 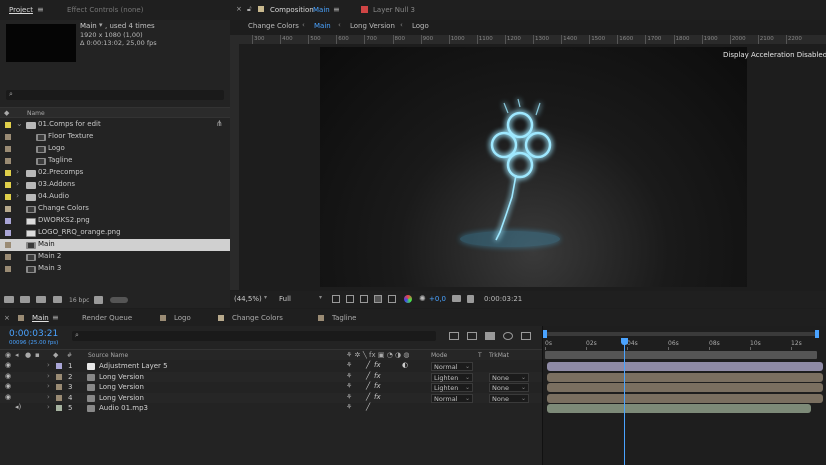 I want to click on bpc-button: 16 bpc, so click(x=79, y=300).